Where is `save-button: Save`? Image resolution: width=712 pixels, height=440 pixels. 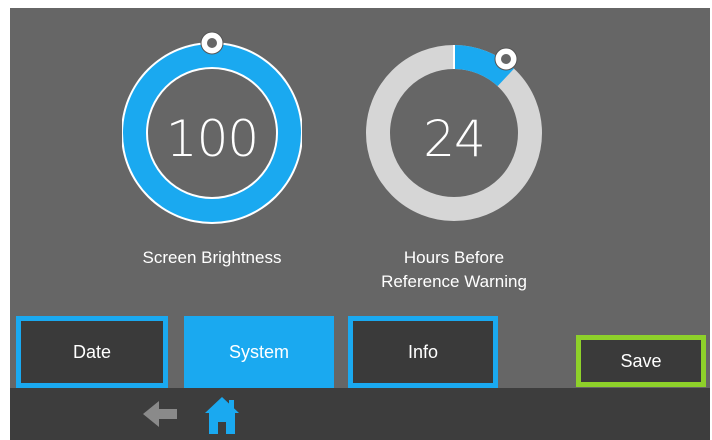 save-button: Save is located at coordinates (641, 361).